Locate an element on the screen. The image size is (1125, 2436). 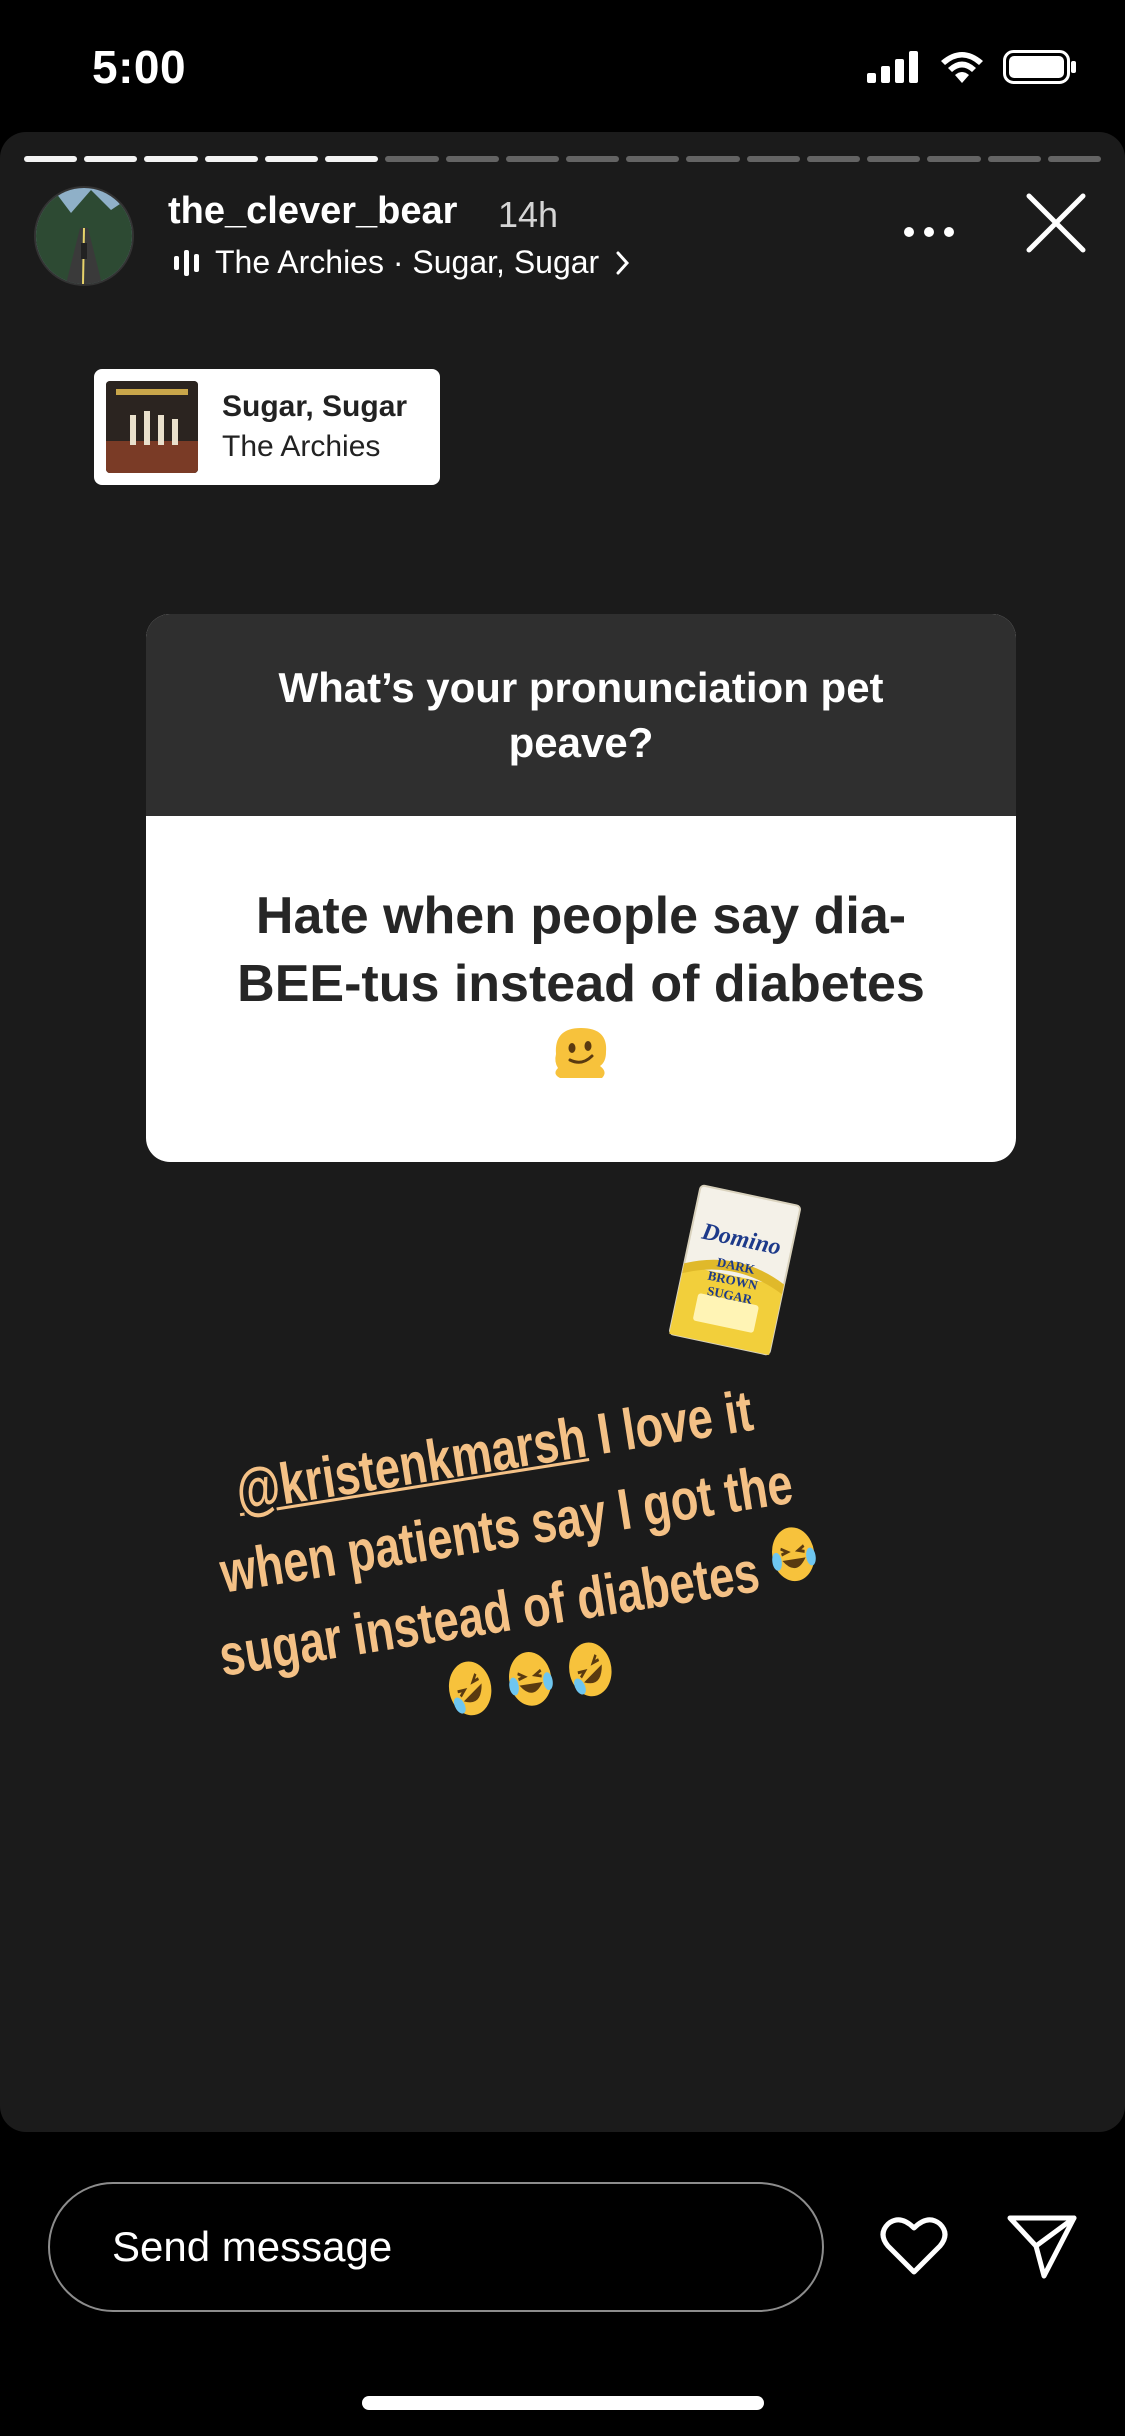
status-time: 5:00 is located at coordinates (139, 67).